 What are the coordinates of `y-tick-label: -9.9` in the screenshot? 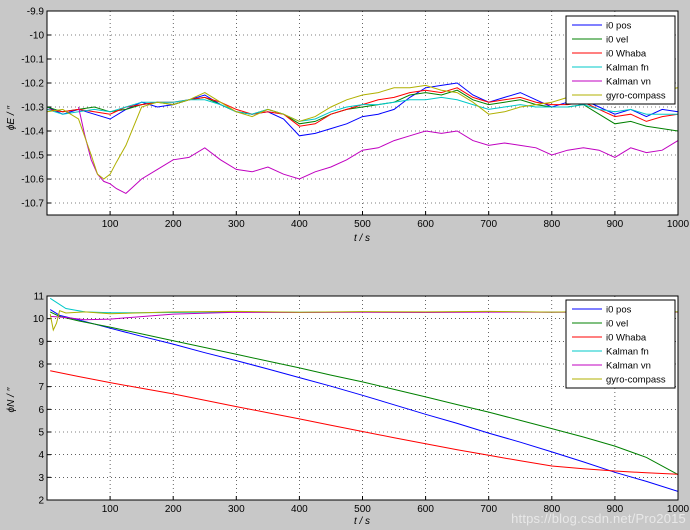 It's located at (36, 12).